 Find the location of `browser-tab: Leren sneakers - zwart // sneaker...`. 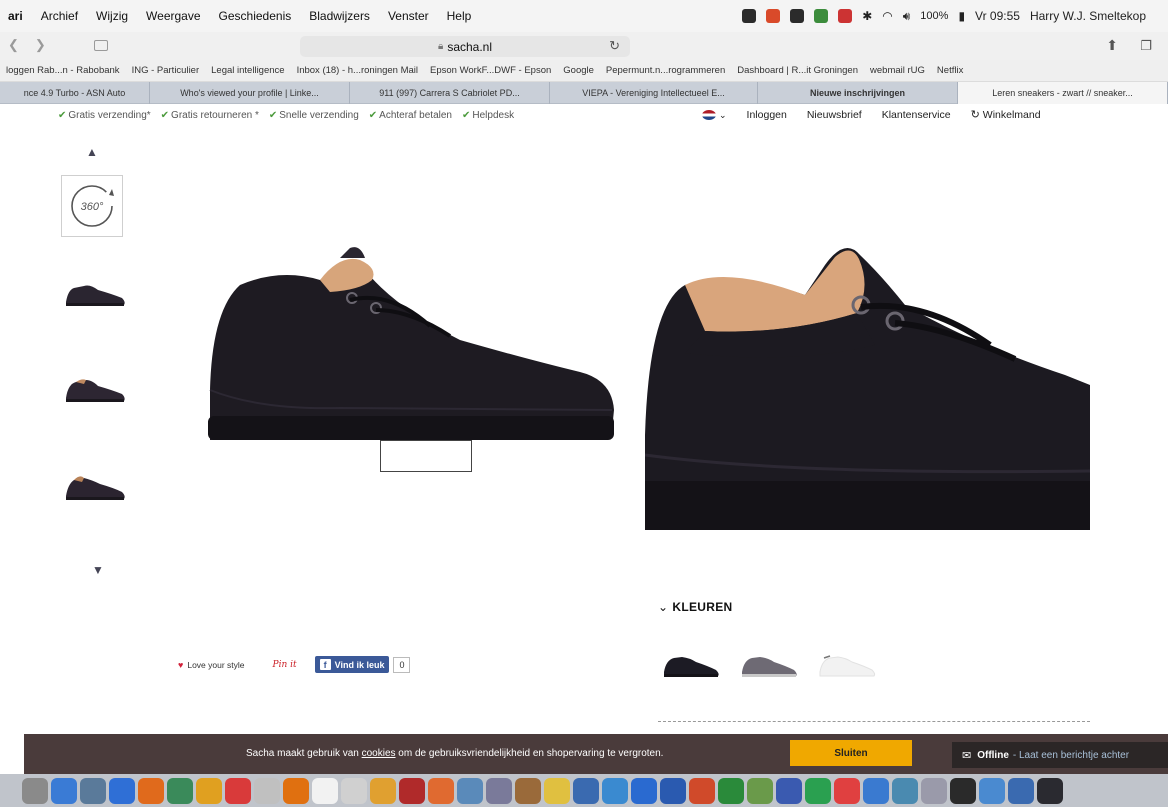

browser-tab: Leren sneakers - zwart // sneaker... is located at coordinates (1063, 93).